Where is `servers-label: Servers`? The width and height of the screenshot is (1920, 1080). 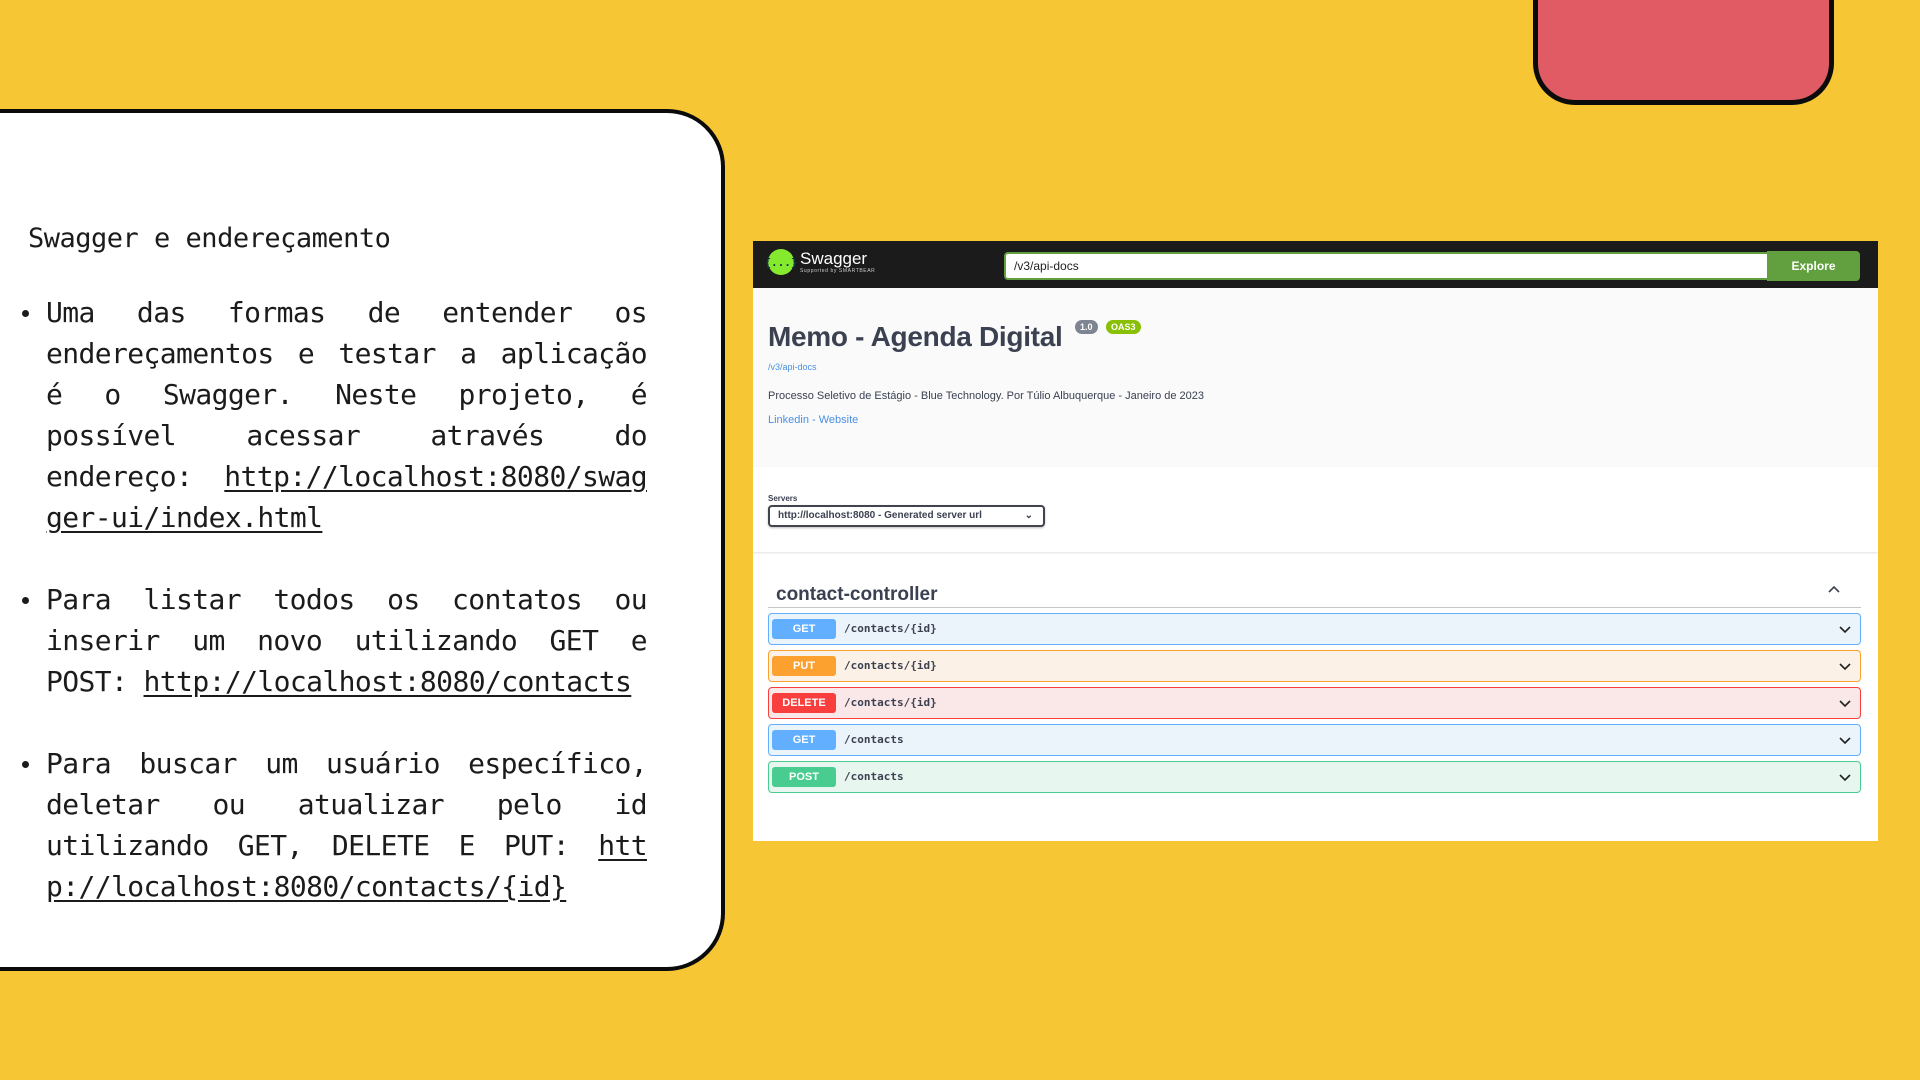 servers-label: Servers is located at coordinates (783, 498).